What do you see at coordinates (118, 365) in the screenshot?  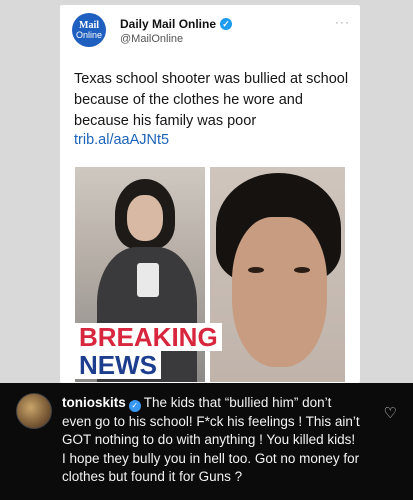 I see `news-banner: NEWS` at bounding box center [118, 365].